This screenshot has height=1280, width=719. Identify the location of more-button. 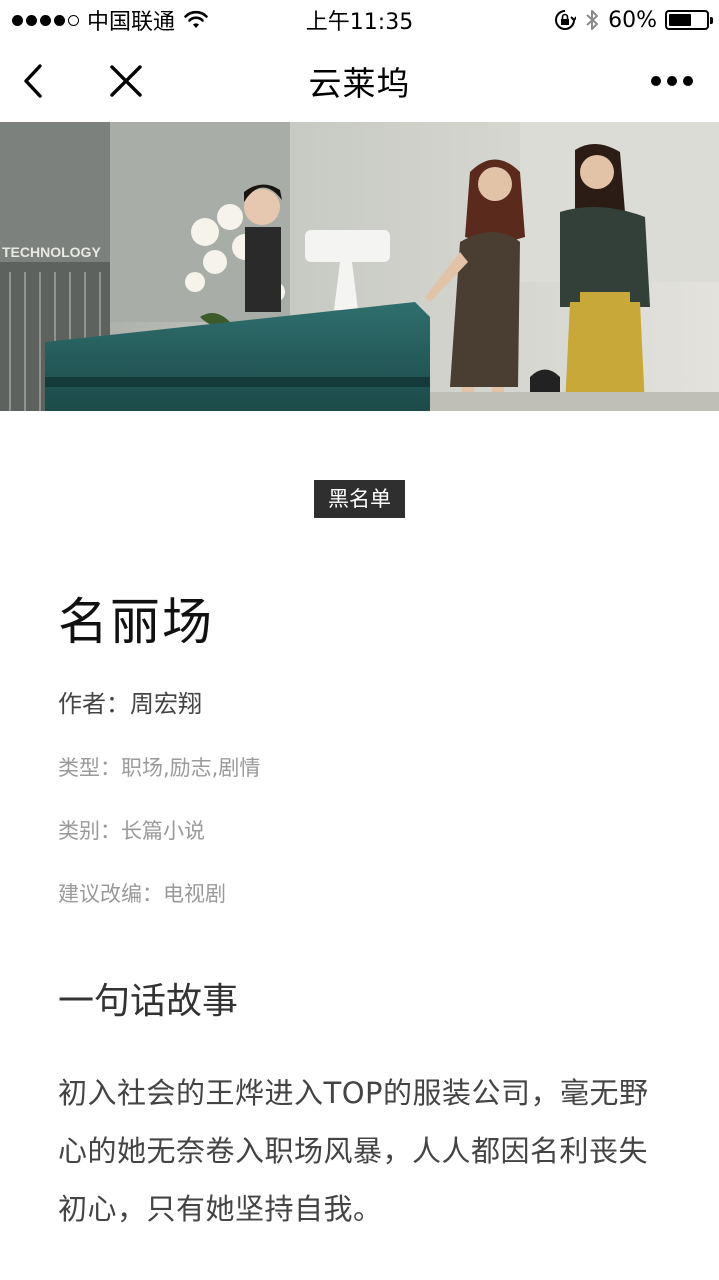
(672, 81).